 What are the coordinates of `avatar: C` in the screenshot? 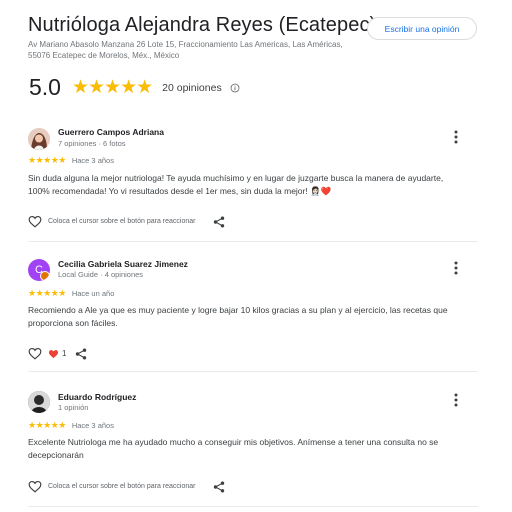 It's located at (39, 270).